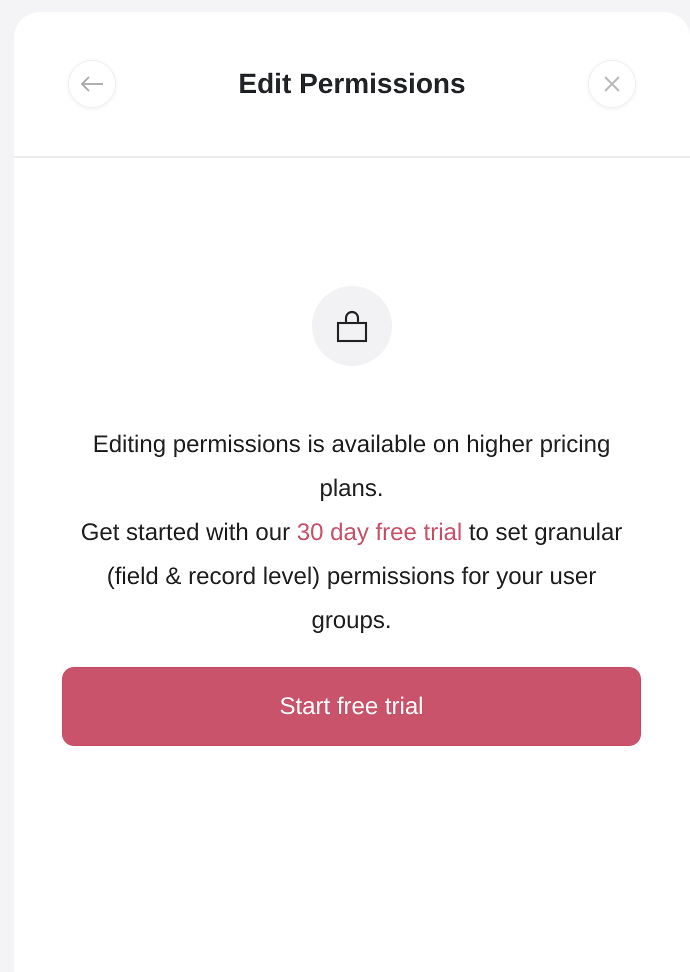 The height and width of the screenshot is (972, 690). Describe the element at coordinates (379, 532) in the screenshot. I see `free-trial-link: 30 day free trial` at that location.